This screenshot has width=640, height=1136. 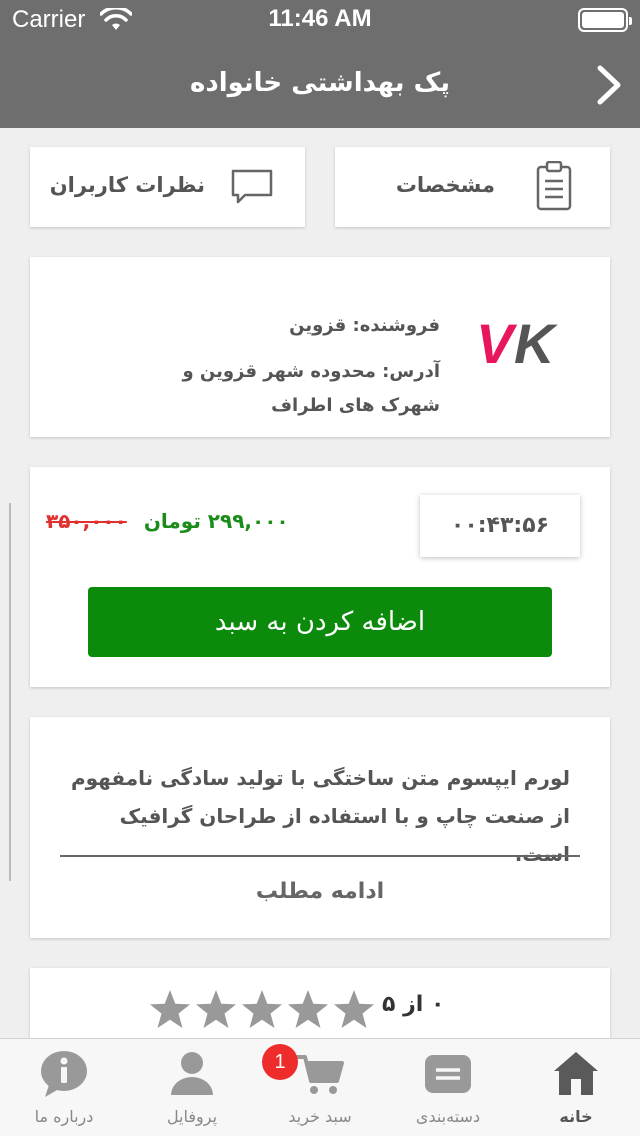 I want to click on svg-text: K, so click(x=536, y=343).